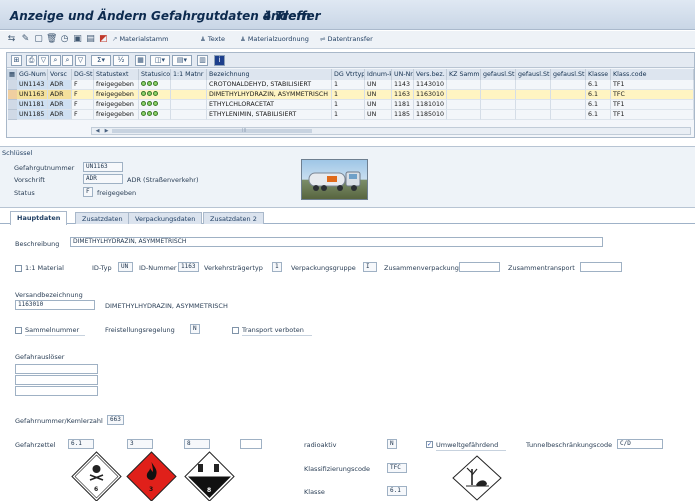 The width and height of the screenshot is (695, 501). I want to click on help-icon: ◩, so click(103, 39).